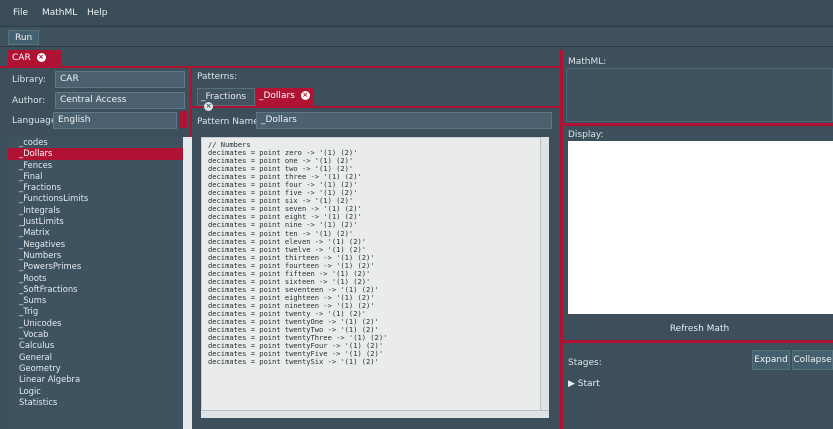 This screenshot has height=429, width=833. Describe the element at coordinates (587, 62) in the screenshot. I see `mathml-label: MathML:` at that location.